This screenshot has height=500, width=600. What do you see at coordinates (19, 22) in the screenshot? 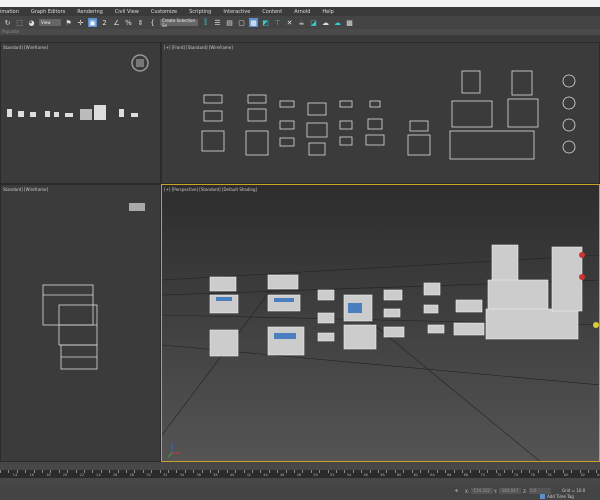
I see `select-region-icon: ⬚` at bounding box center [19, 22].